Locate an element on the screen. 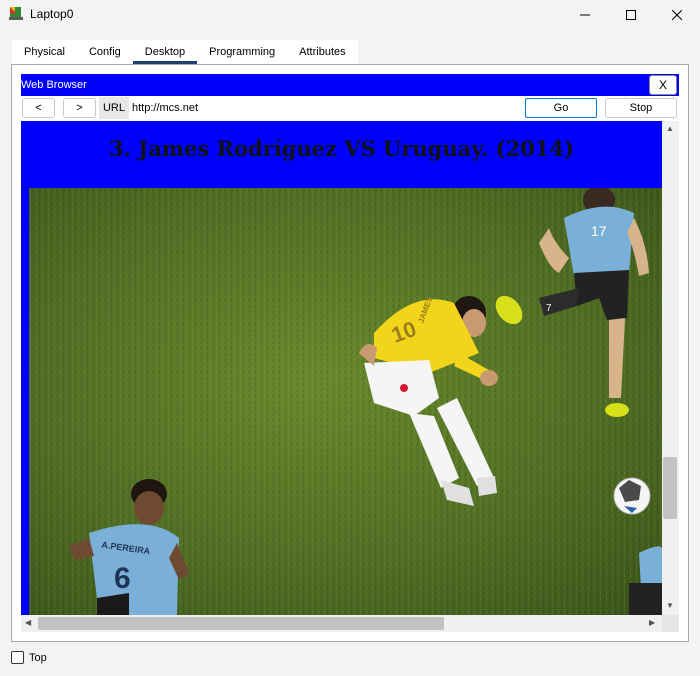 Image resolution: width=700 pixels, height=676 pixels. tab-physical: Physical is located at coordinates (44, 52).